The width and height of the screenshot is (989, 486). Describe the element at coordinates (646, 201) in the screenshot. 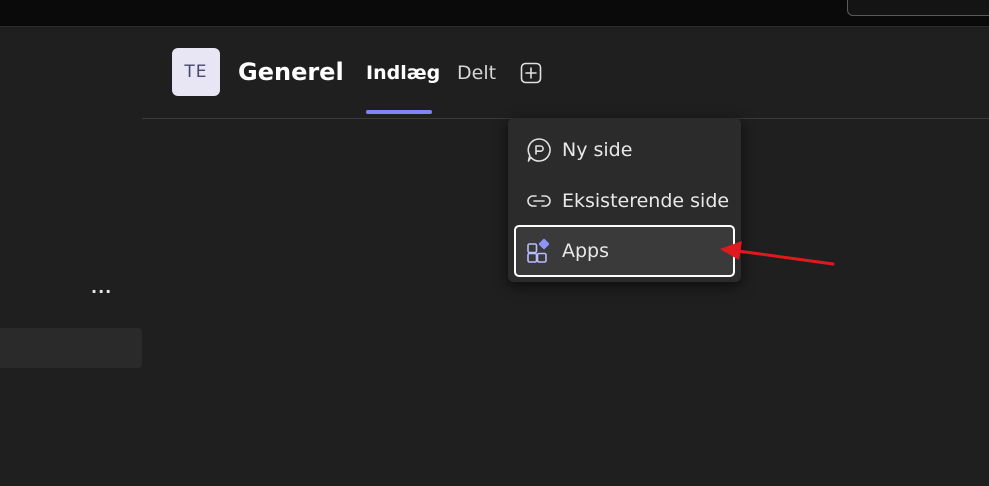

I see `menu-item-label: Eksisterende side` at that location.